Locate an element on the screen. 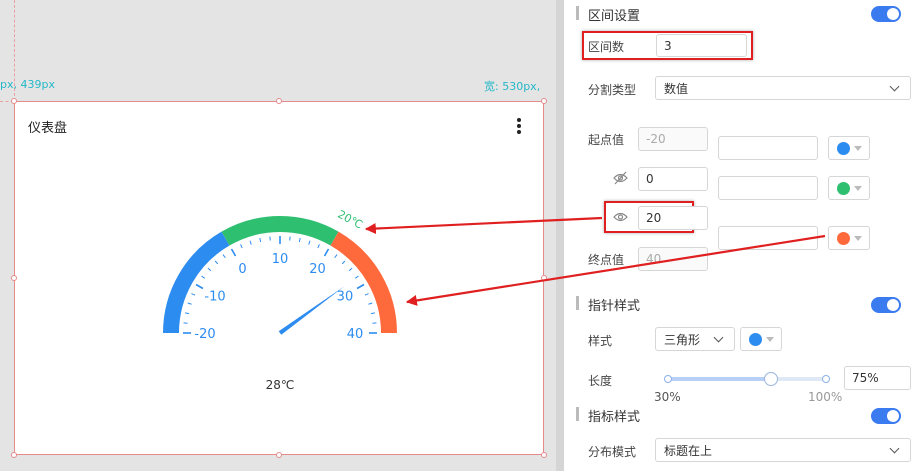 The image size is (924, 471). annotation-arrows is located at coordinates (595, 261).